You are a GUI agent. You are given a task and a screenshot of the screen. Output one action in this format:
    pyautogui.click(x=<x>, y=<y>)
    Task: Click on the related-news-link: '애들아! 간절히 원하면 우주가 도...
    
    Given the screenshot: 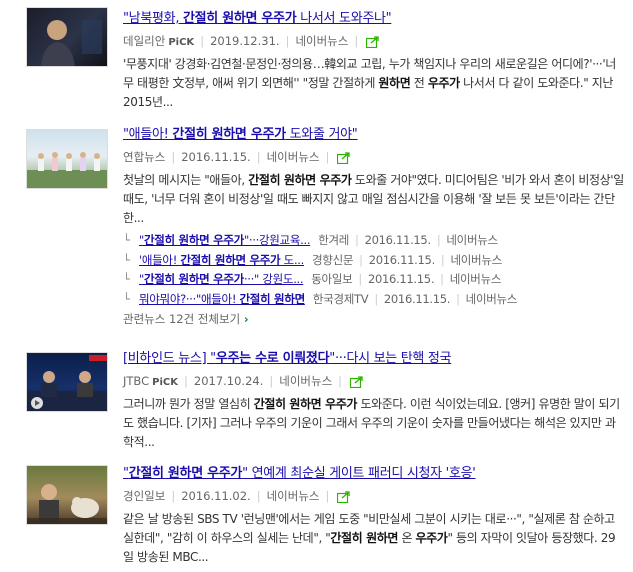 What is the action you would take?
    pyautogui.click(x=221, y=260)
    